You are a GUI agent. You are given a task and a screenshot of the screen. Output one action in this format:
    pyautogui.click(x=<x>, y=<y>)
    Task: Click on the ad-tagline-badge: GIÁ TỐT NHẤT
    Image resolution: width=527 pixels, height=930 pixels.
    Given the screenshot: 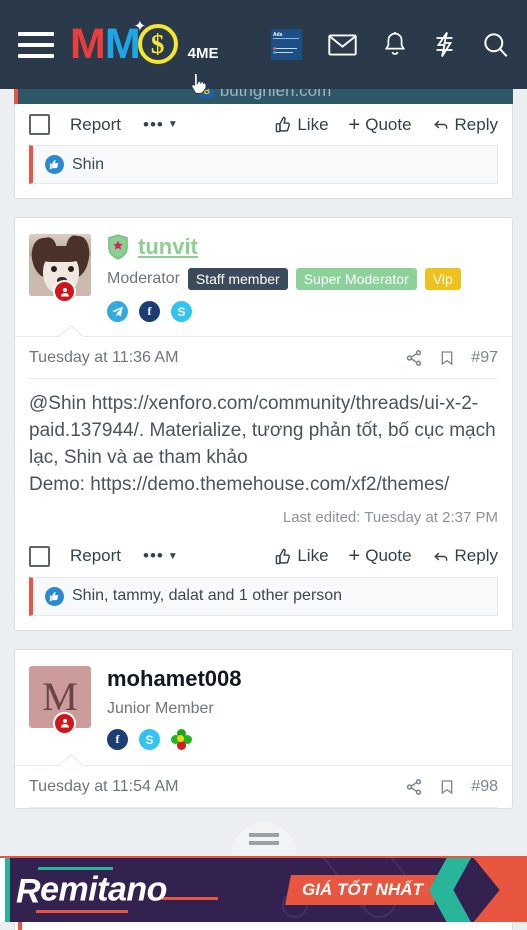 What is the action you would take?
    pyautogui.click(x=362, y=890)
    